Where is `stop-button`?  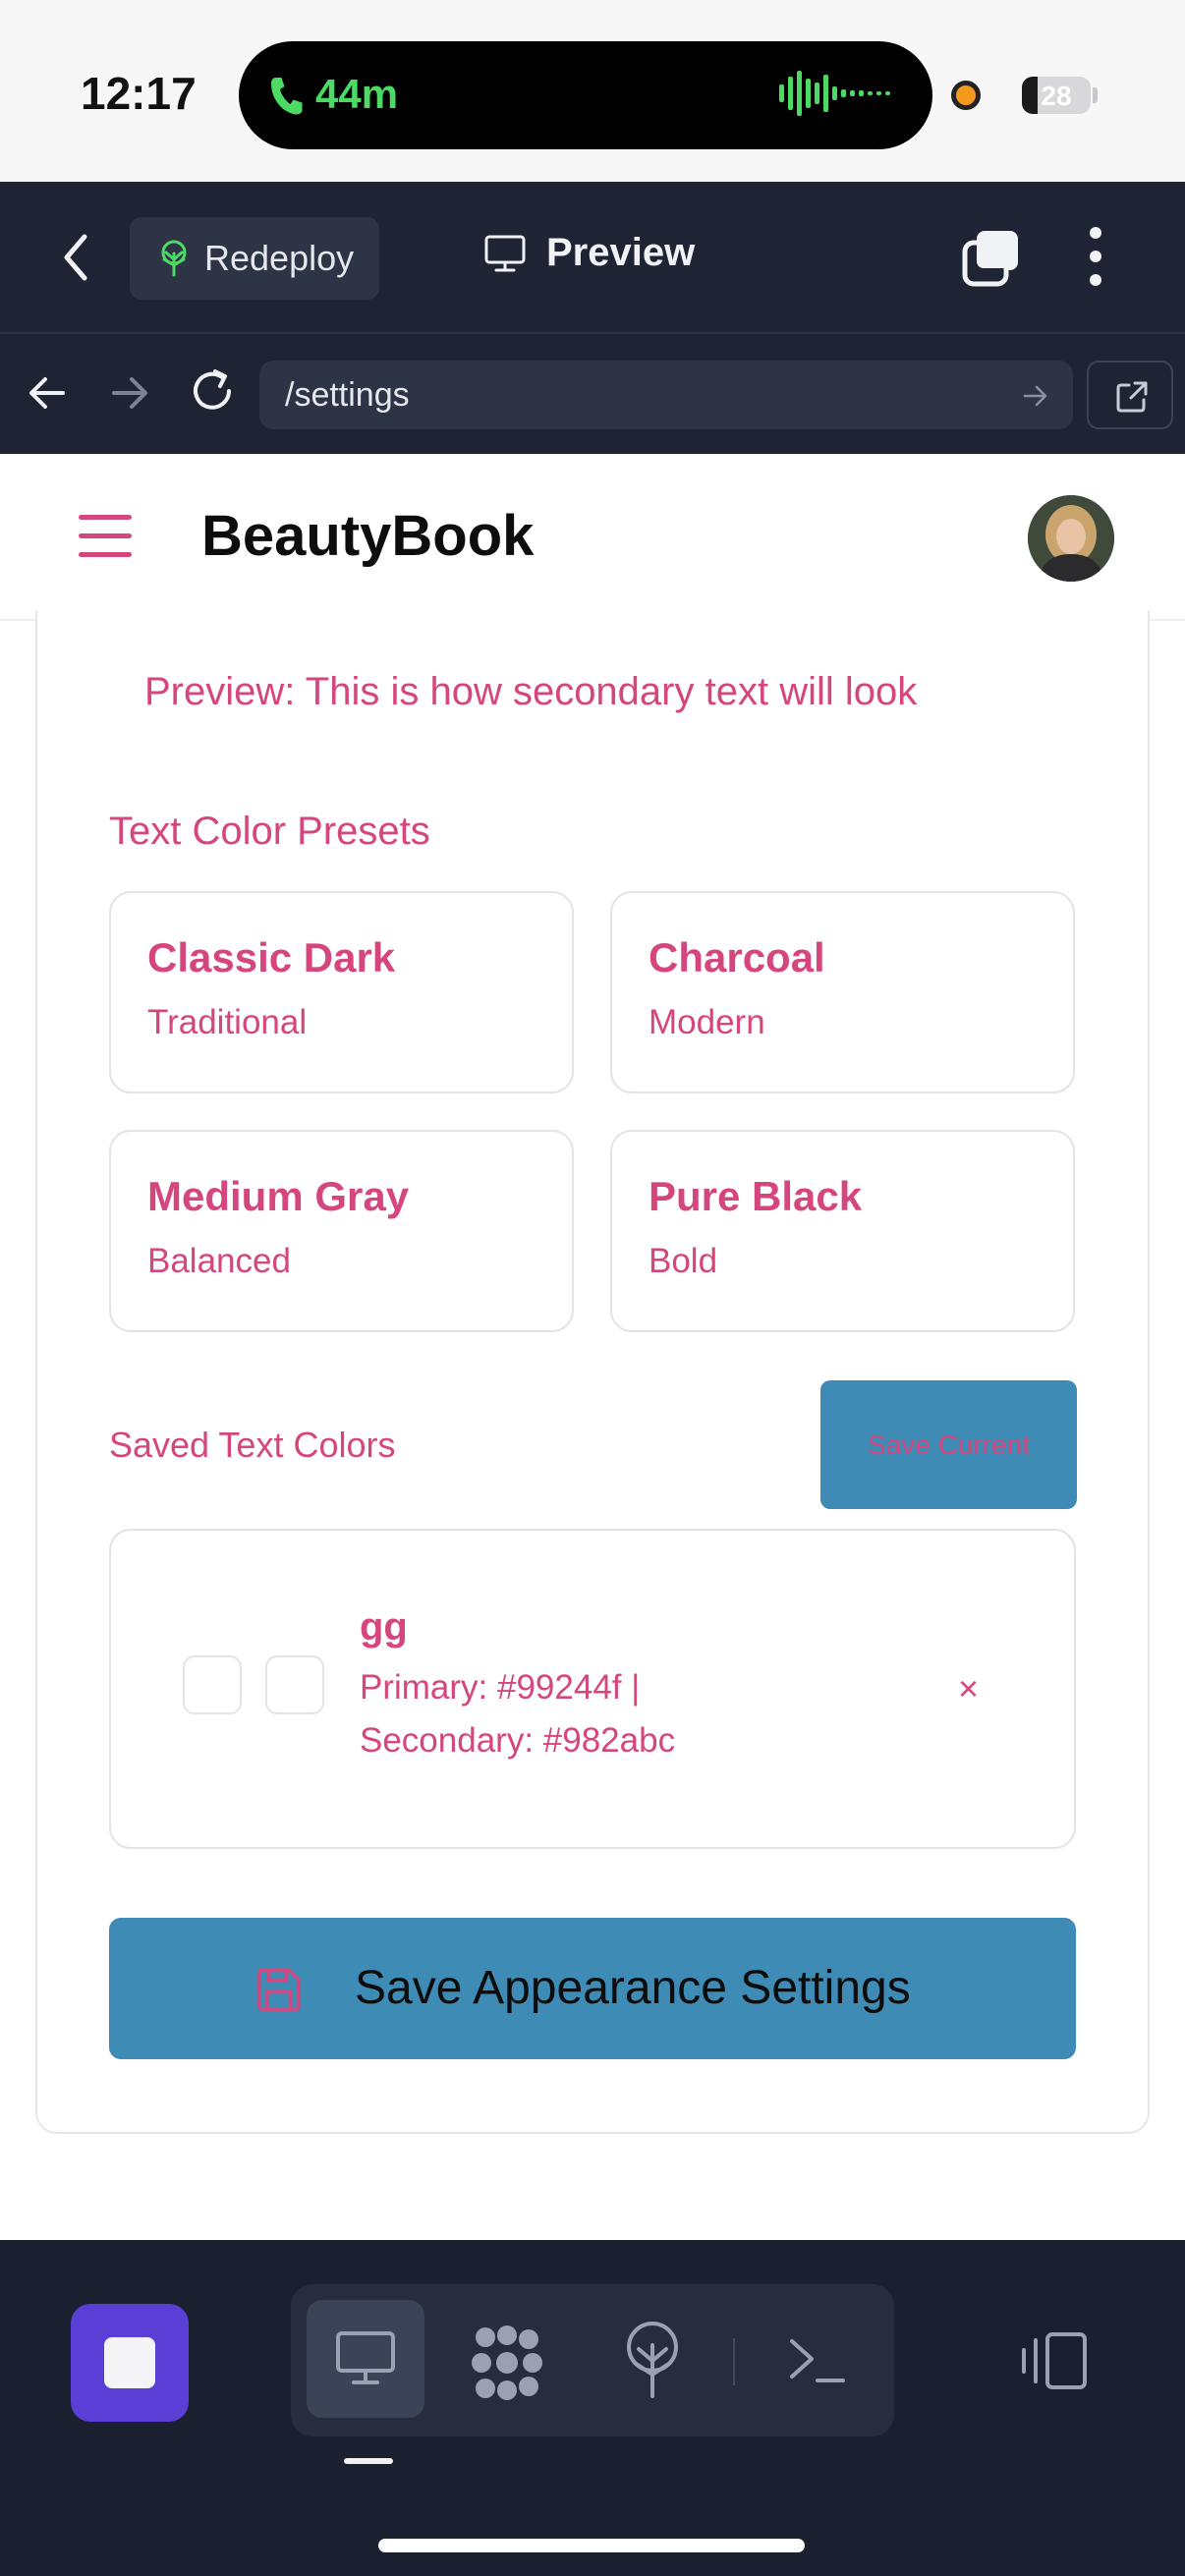 stop-button is located at coordinates (130, 2363).